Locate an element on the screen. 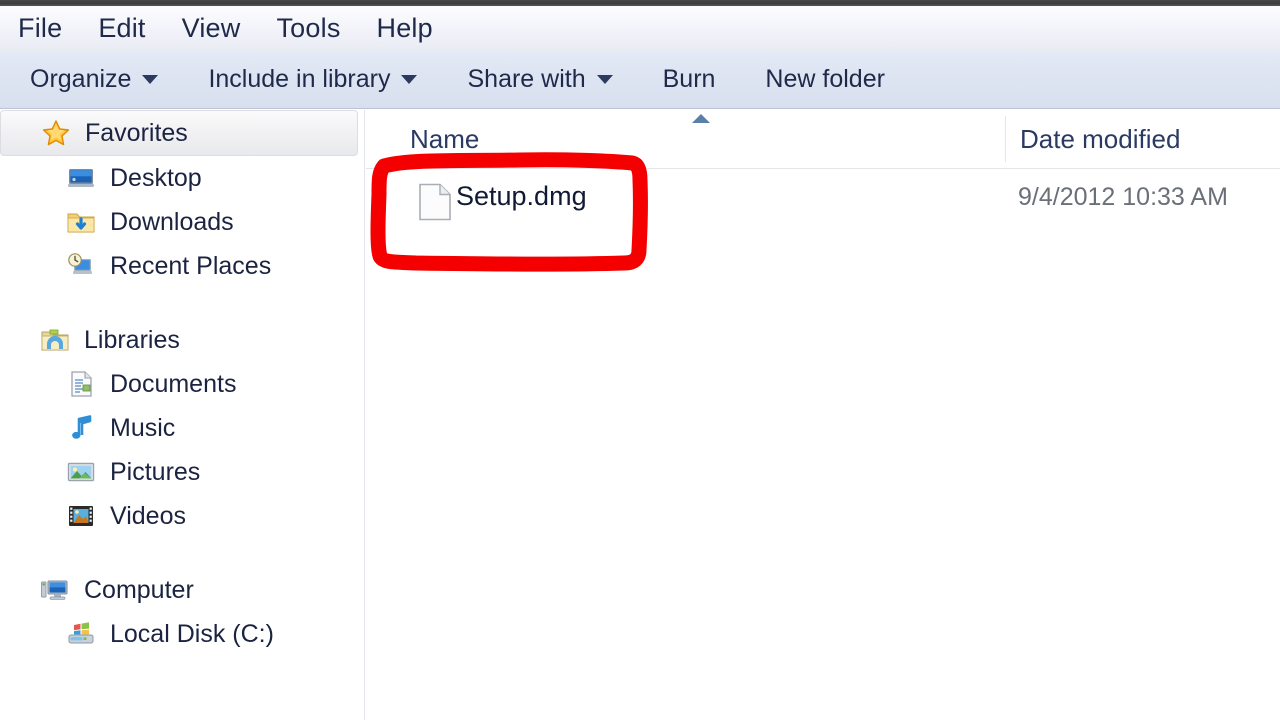  sidebar-item-label: Desktop is located at coordinates (156, 177).